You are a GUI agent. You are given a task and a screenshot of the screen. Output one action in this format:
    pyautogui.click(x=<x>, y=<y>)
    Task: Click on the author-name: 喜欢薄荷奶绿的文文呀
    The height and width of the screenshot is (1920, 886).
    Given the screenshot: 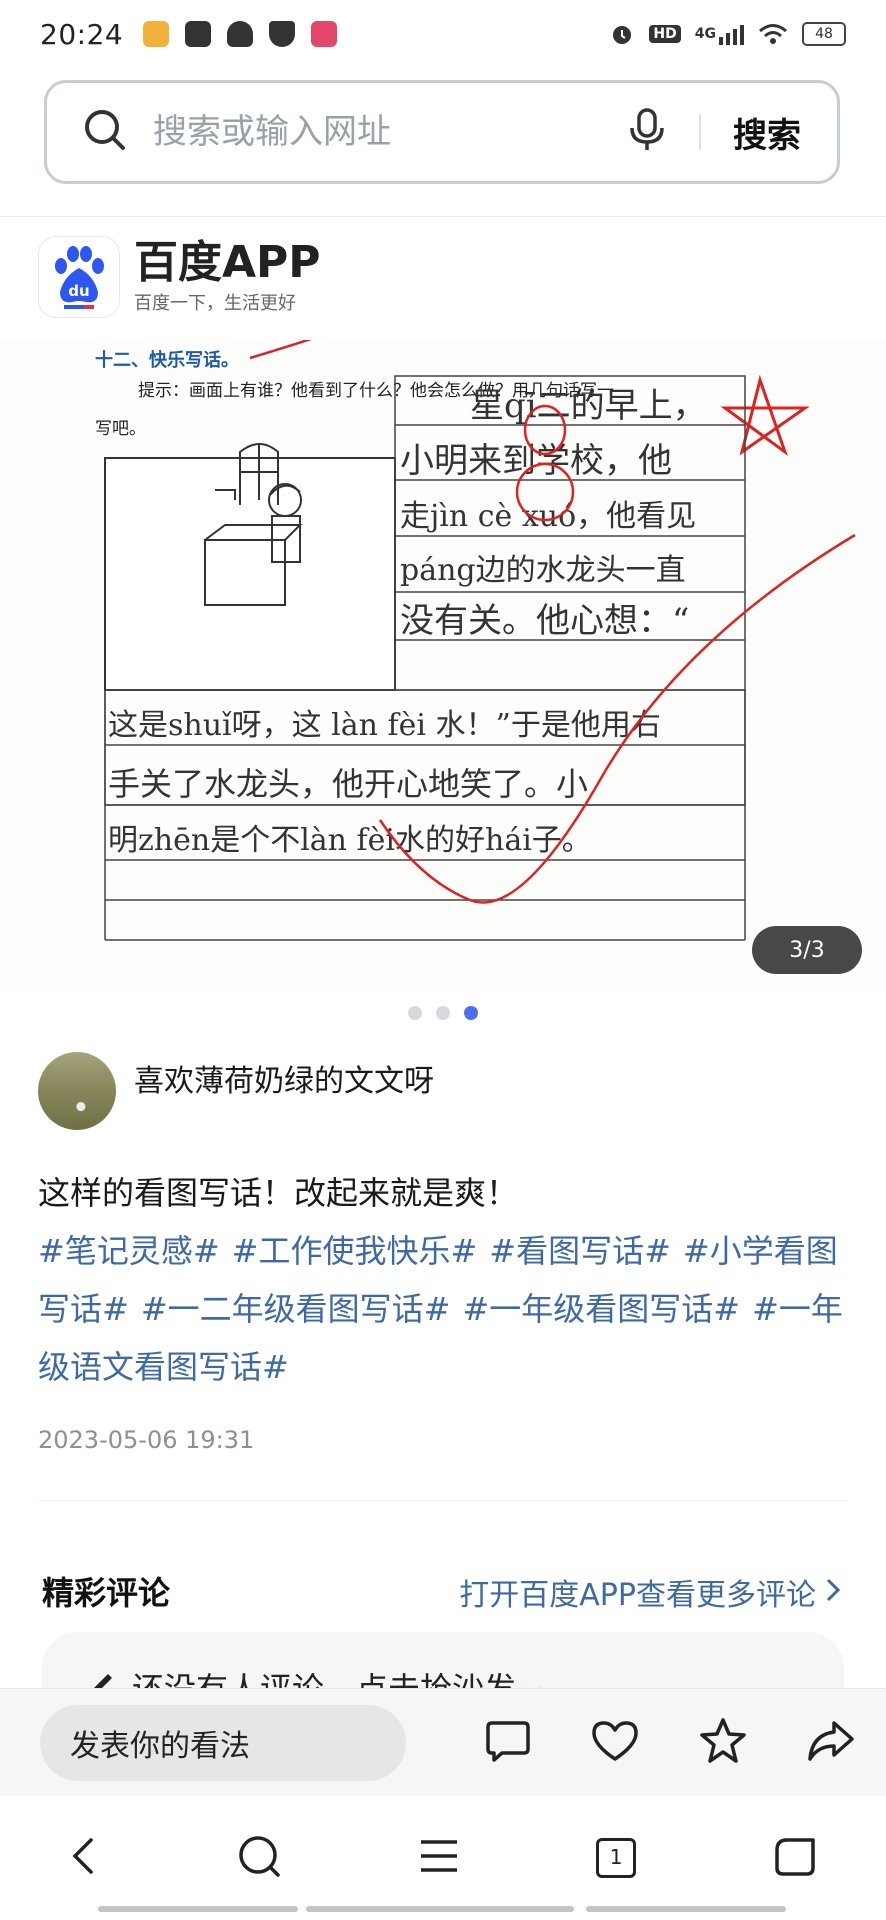 What is the action you would take?
    pyautogui.click(x=284, y=1078)
    